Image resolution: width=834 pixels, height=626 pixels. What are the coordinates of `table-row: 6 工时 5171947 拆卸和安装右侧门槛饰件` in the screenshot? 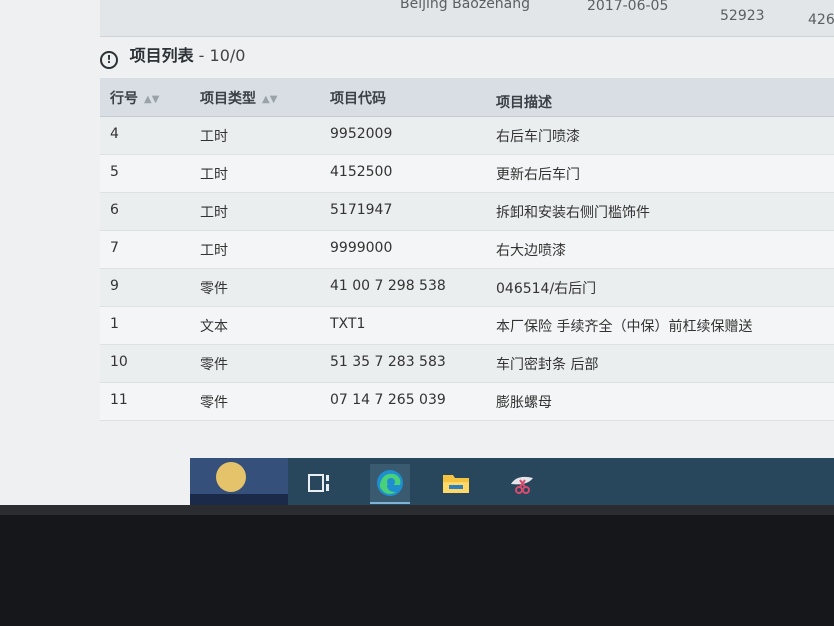 It's located at (467, 212).